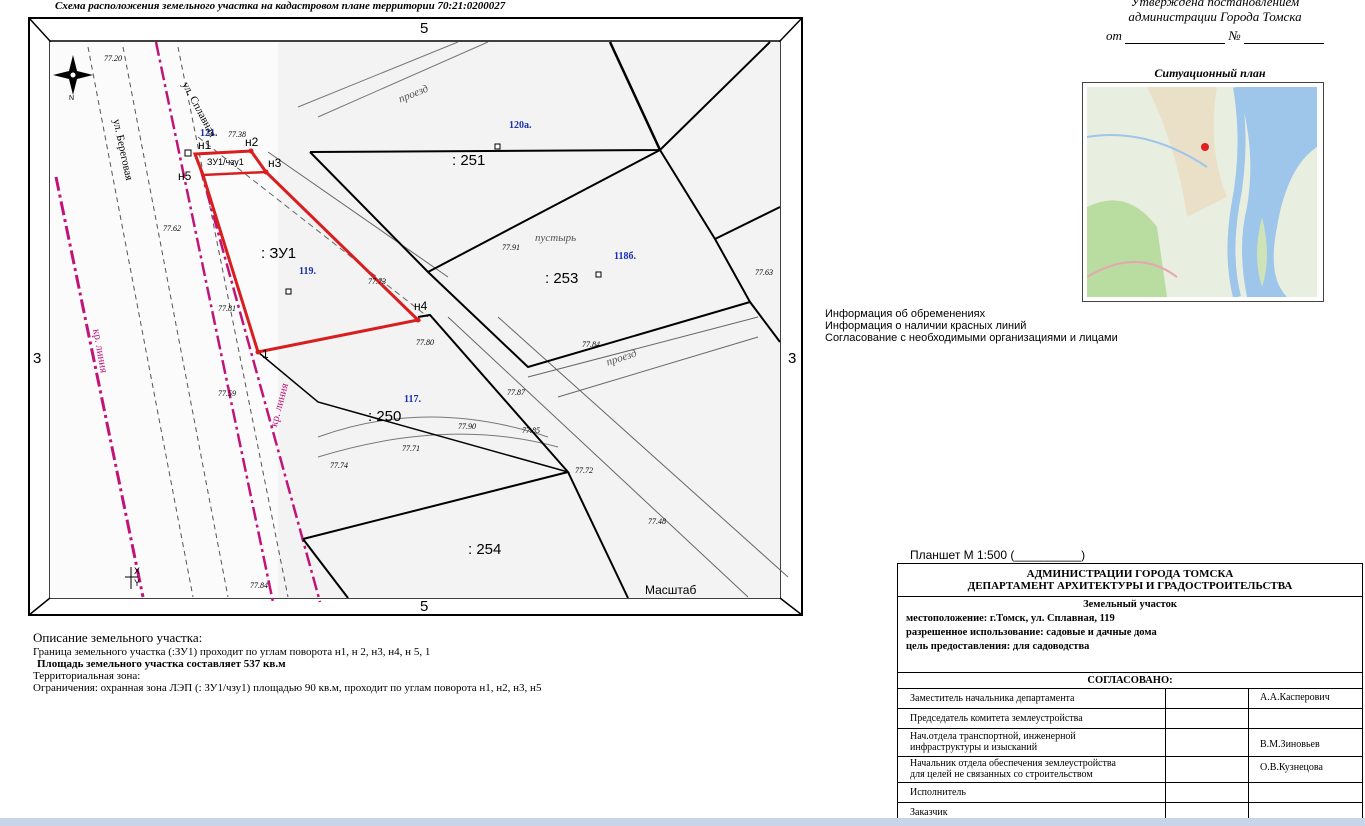  I want to click on height-1: 77.20, so click(113, 58).